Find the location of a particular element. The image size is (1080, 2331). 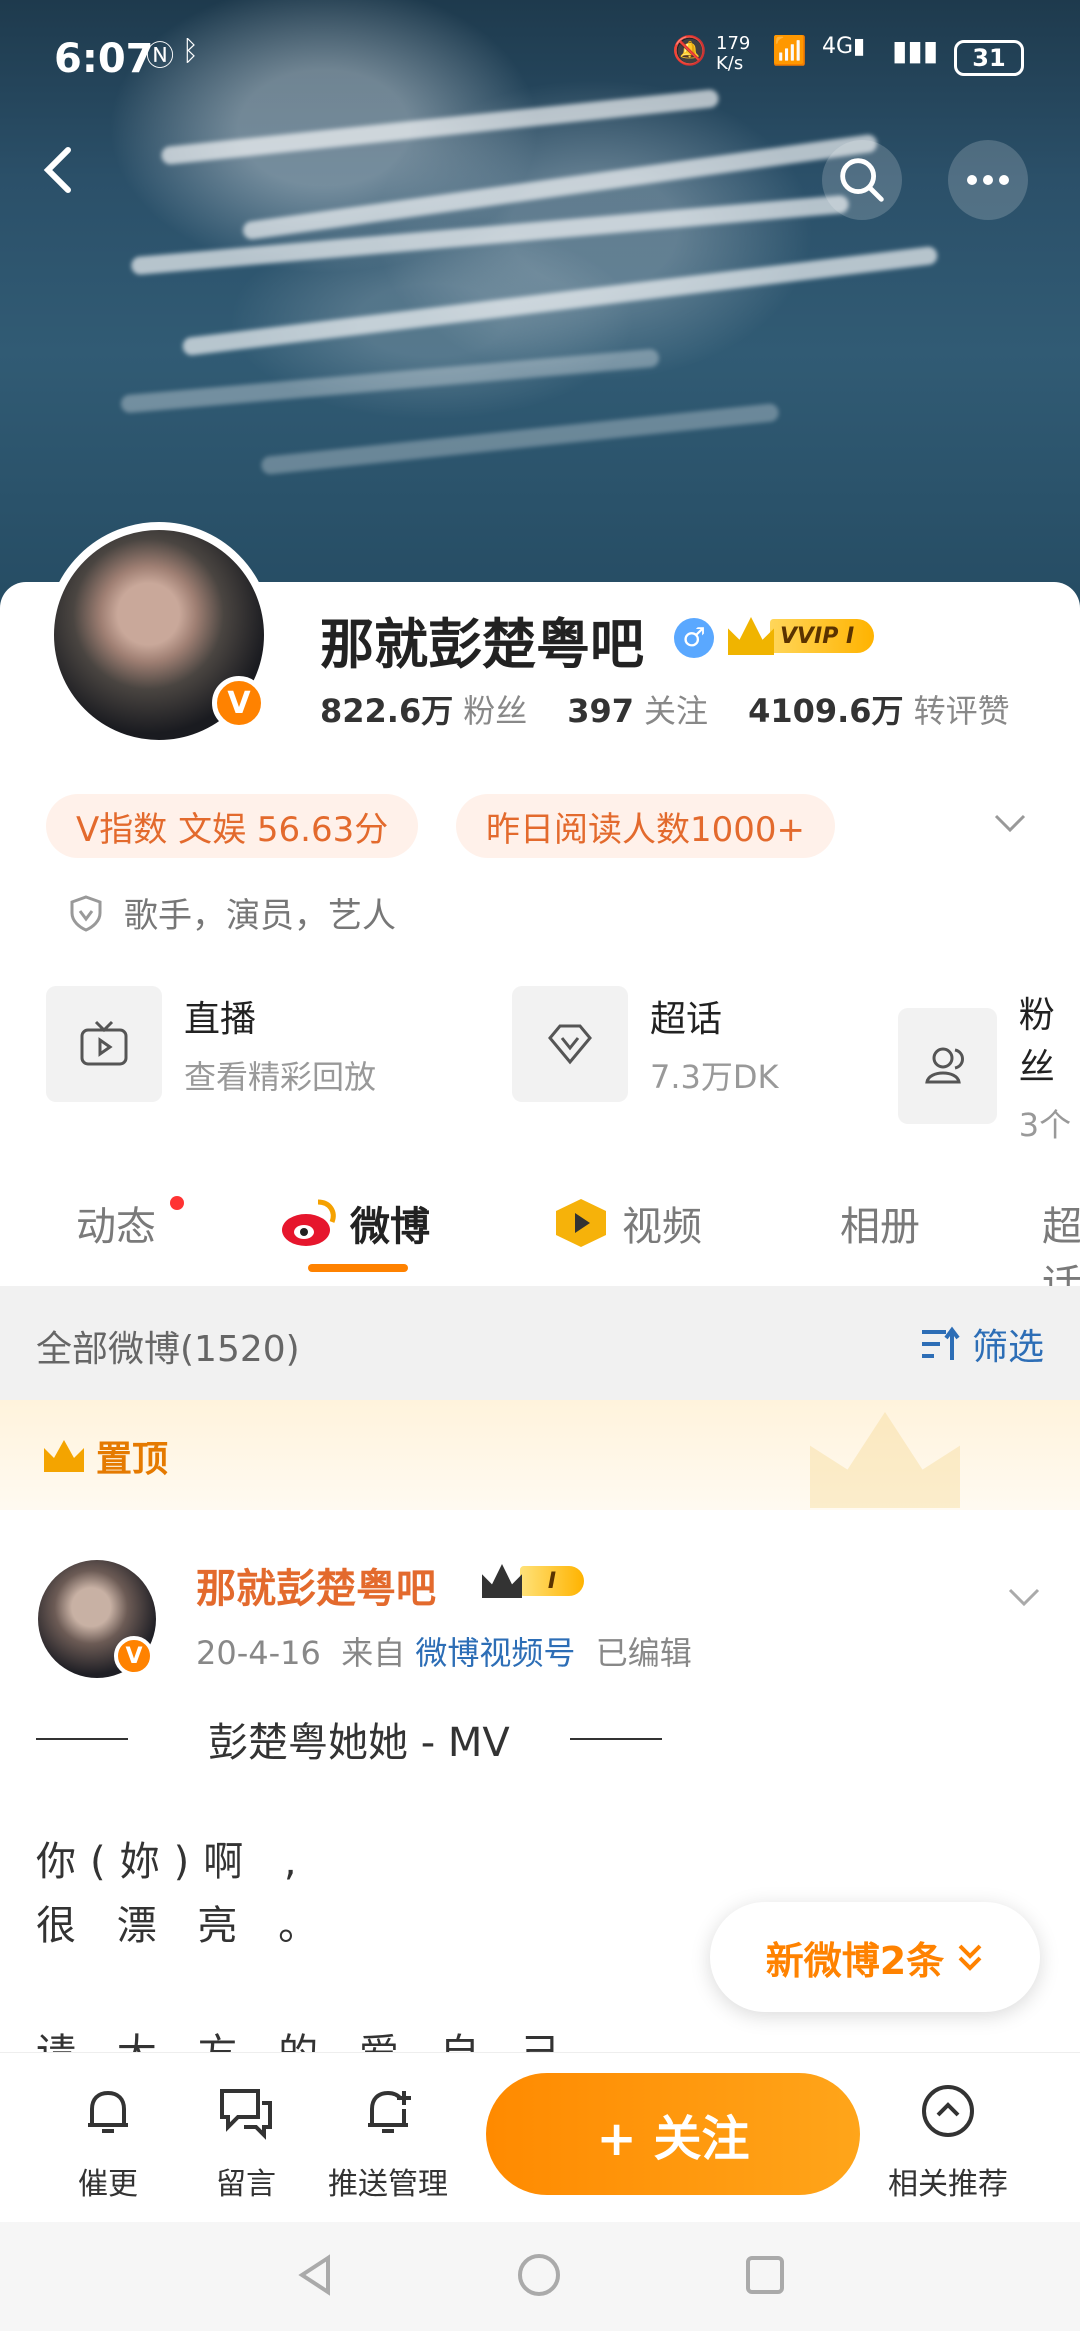

filter-bar: 全部微博(1520) 筛选 is located at coordinates (540, 1343).